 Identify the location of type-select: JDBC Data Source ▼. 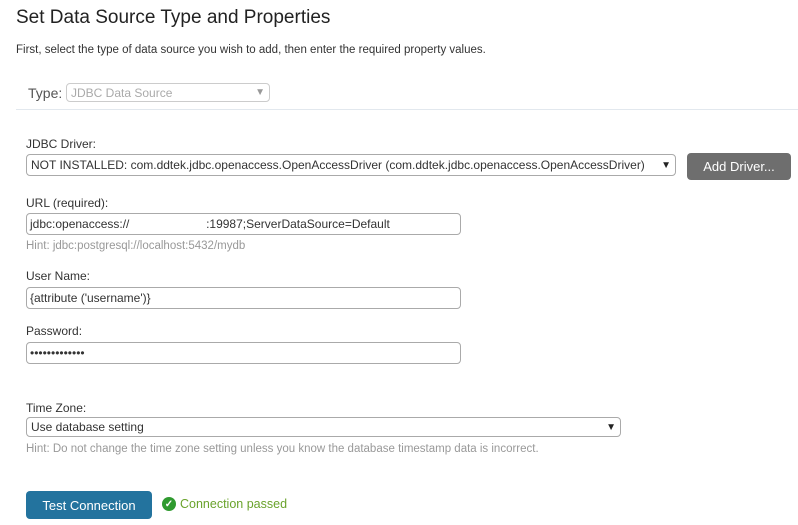
(168, 92).